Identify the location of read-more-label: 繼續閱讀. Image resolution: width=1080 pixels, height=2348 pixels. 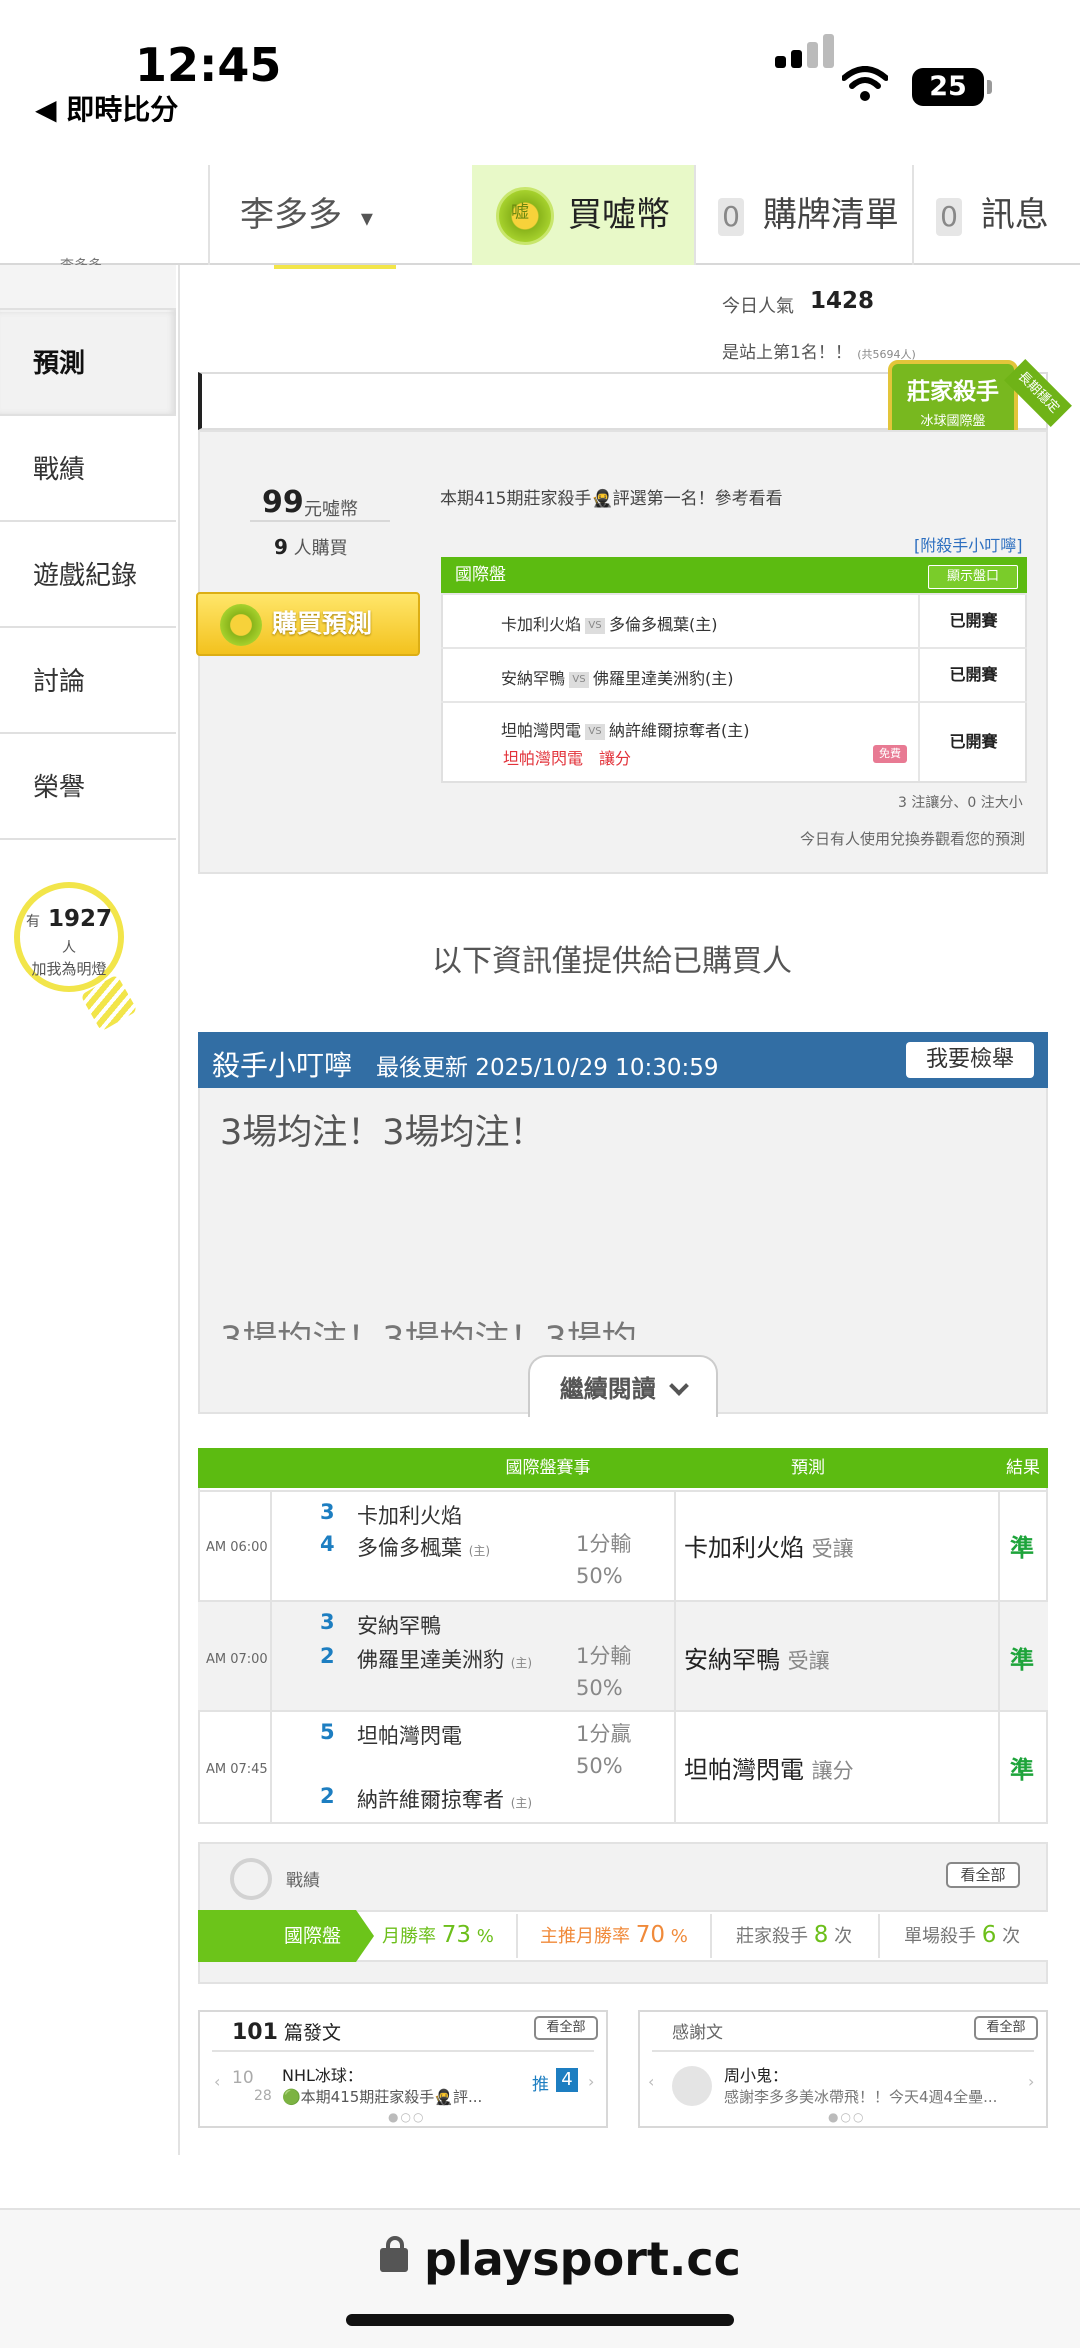
(607, 1389).